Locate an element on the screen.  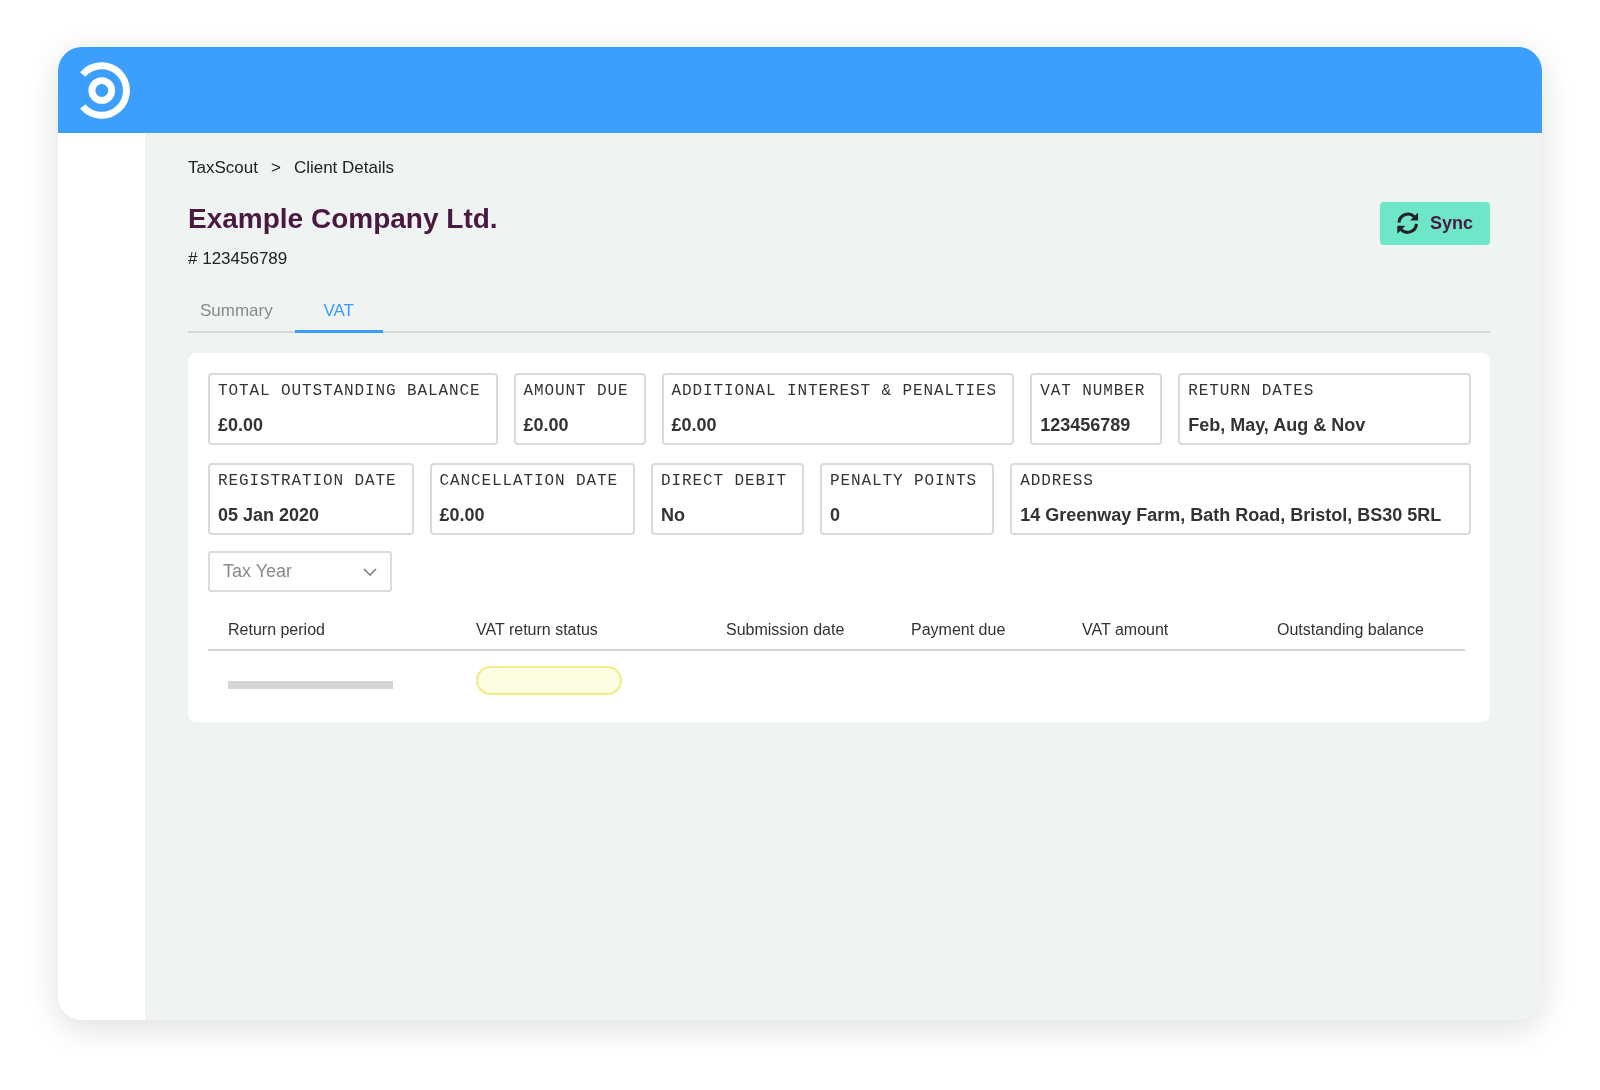
column-header: VAT amount is located at coordinates (1125, 629).